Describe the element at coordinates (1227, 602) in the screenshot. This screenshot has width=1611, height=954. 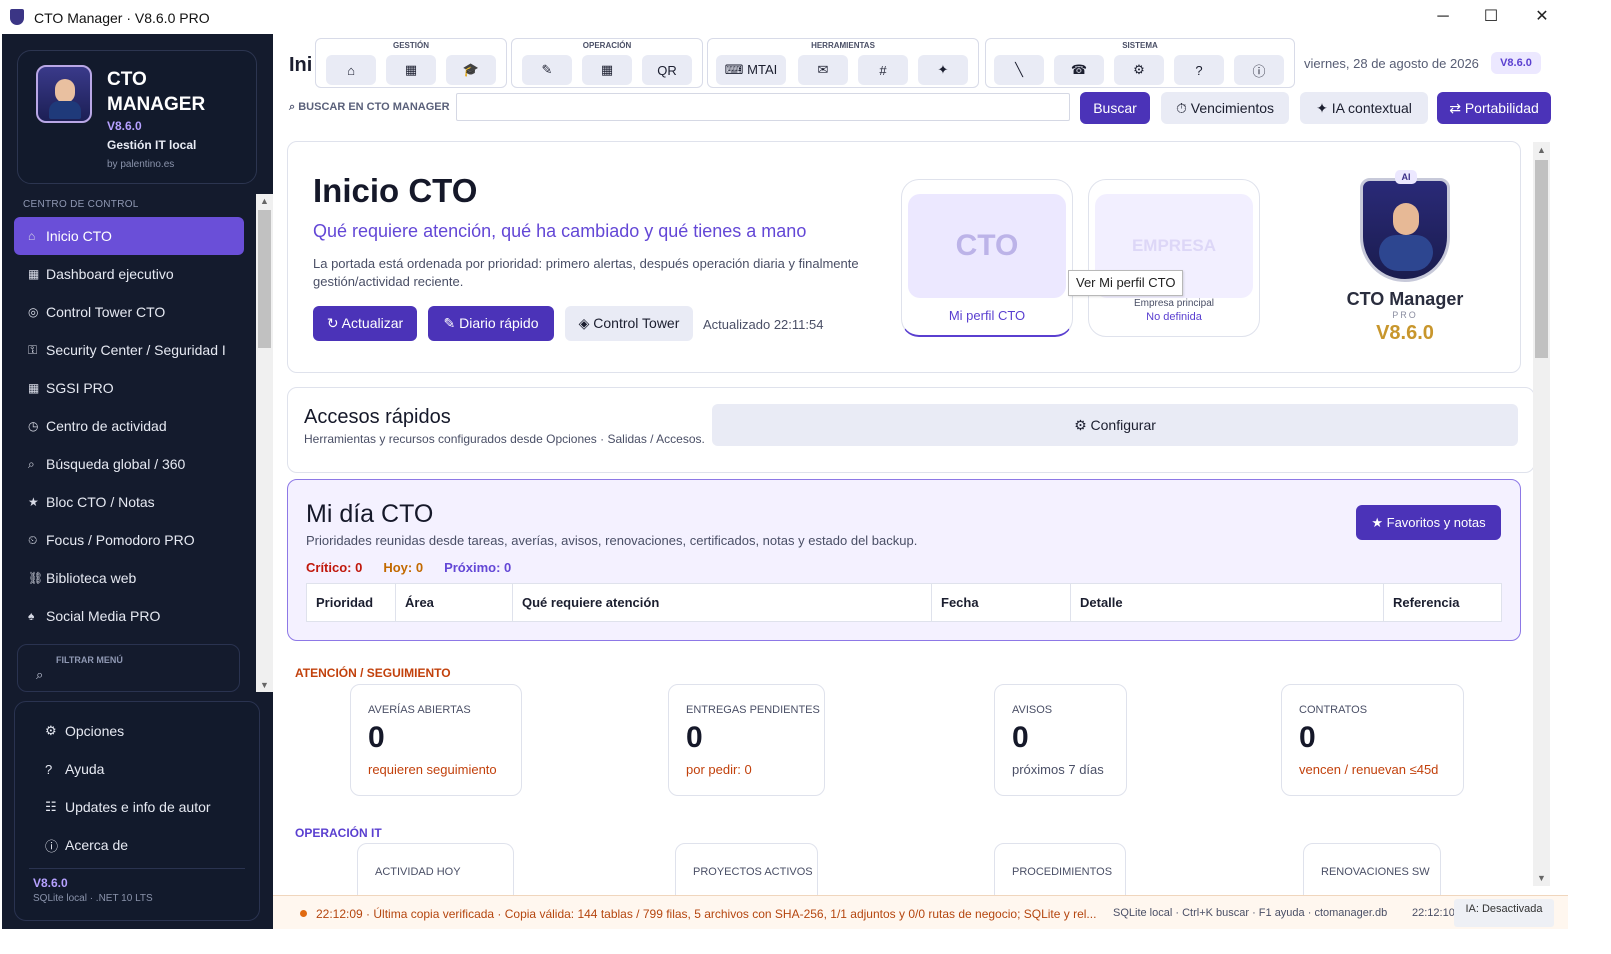
I see `column-header: Detalle` at that location.